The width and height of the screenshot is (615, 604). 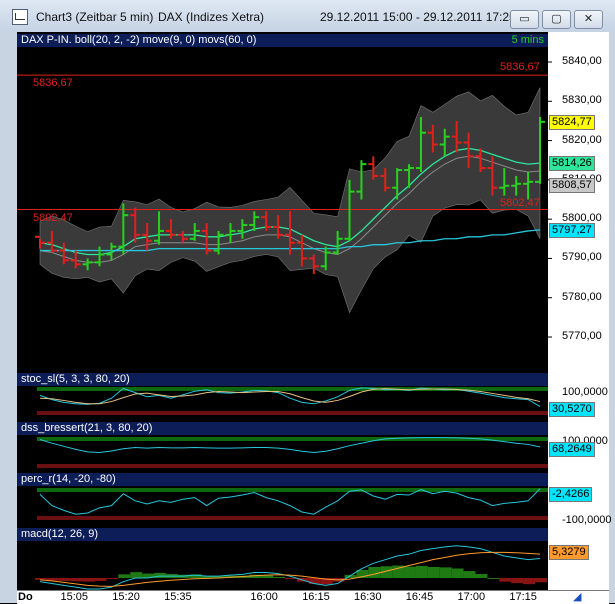 I want to click on price-scale-label: 5840,00, so click(x=582, y=61).